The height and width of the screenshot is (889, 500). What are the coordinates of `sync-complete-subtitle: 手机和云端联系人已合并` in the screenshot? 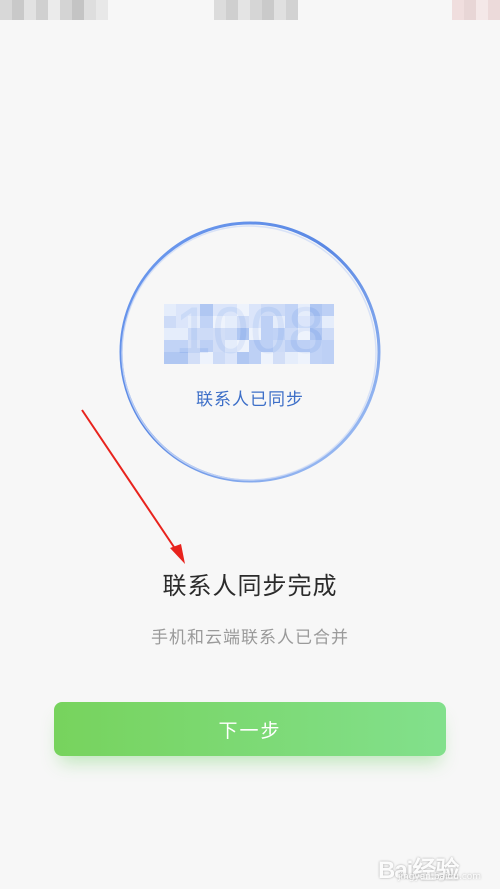 It's located at (250, 638).